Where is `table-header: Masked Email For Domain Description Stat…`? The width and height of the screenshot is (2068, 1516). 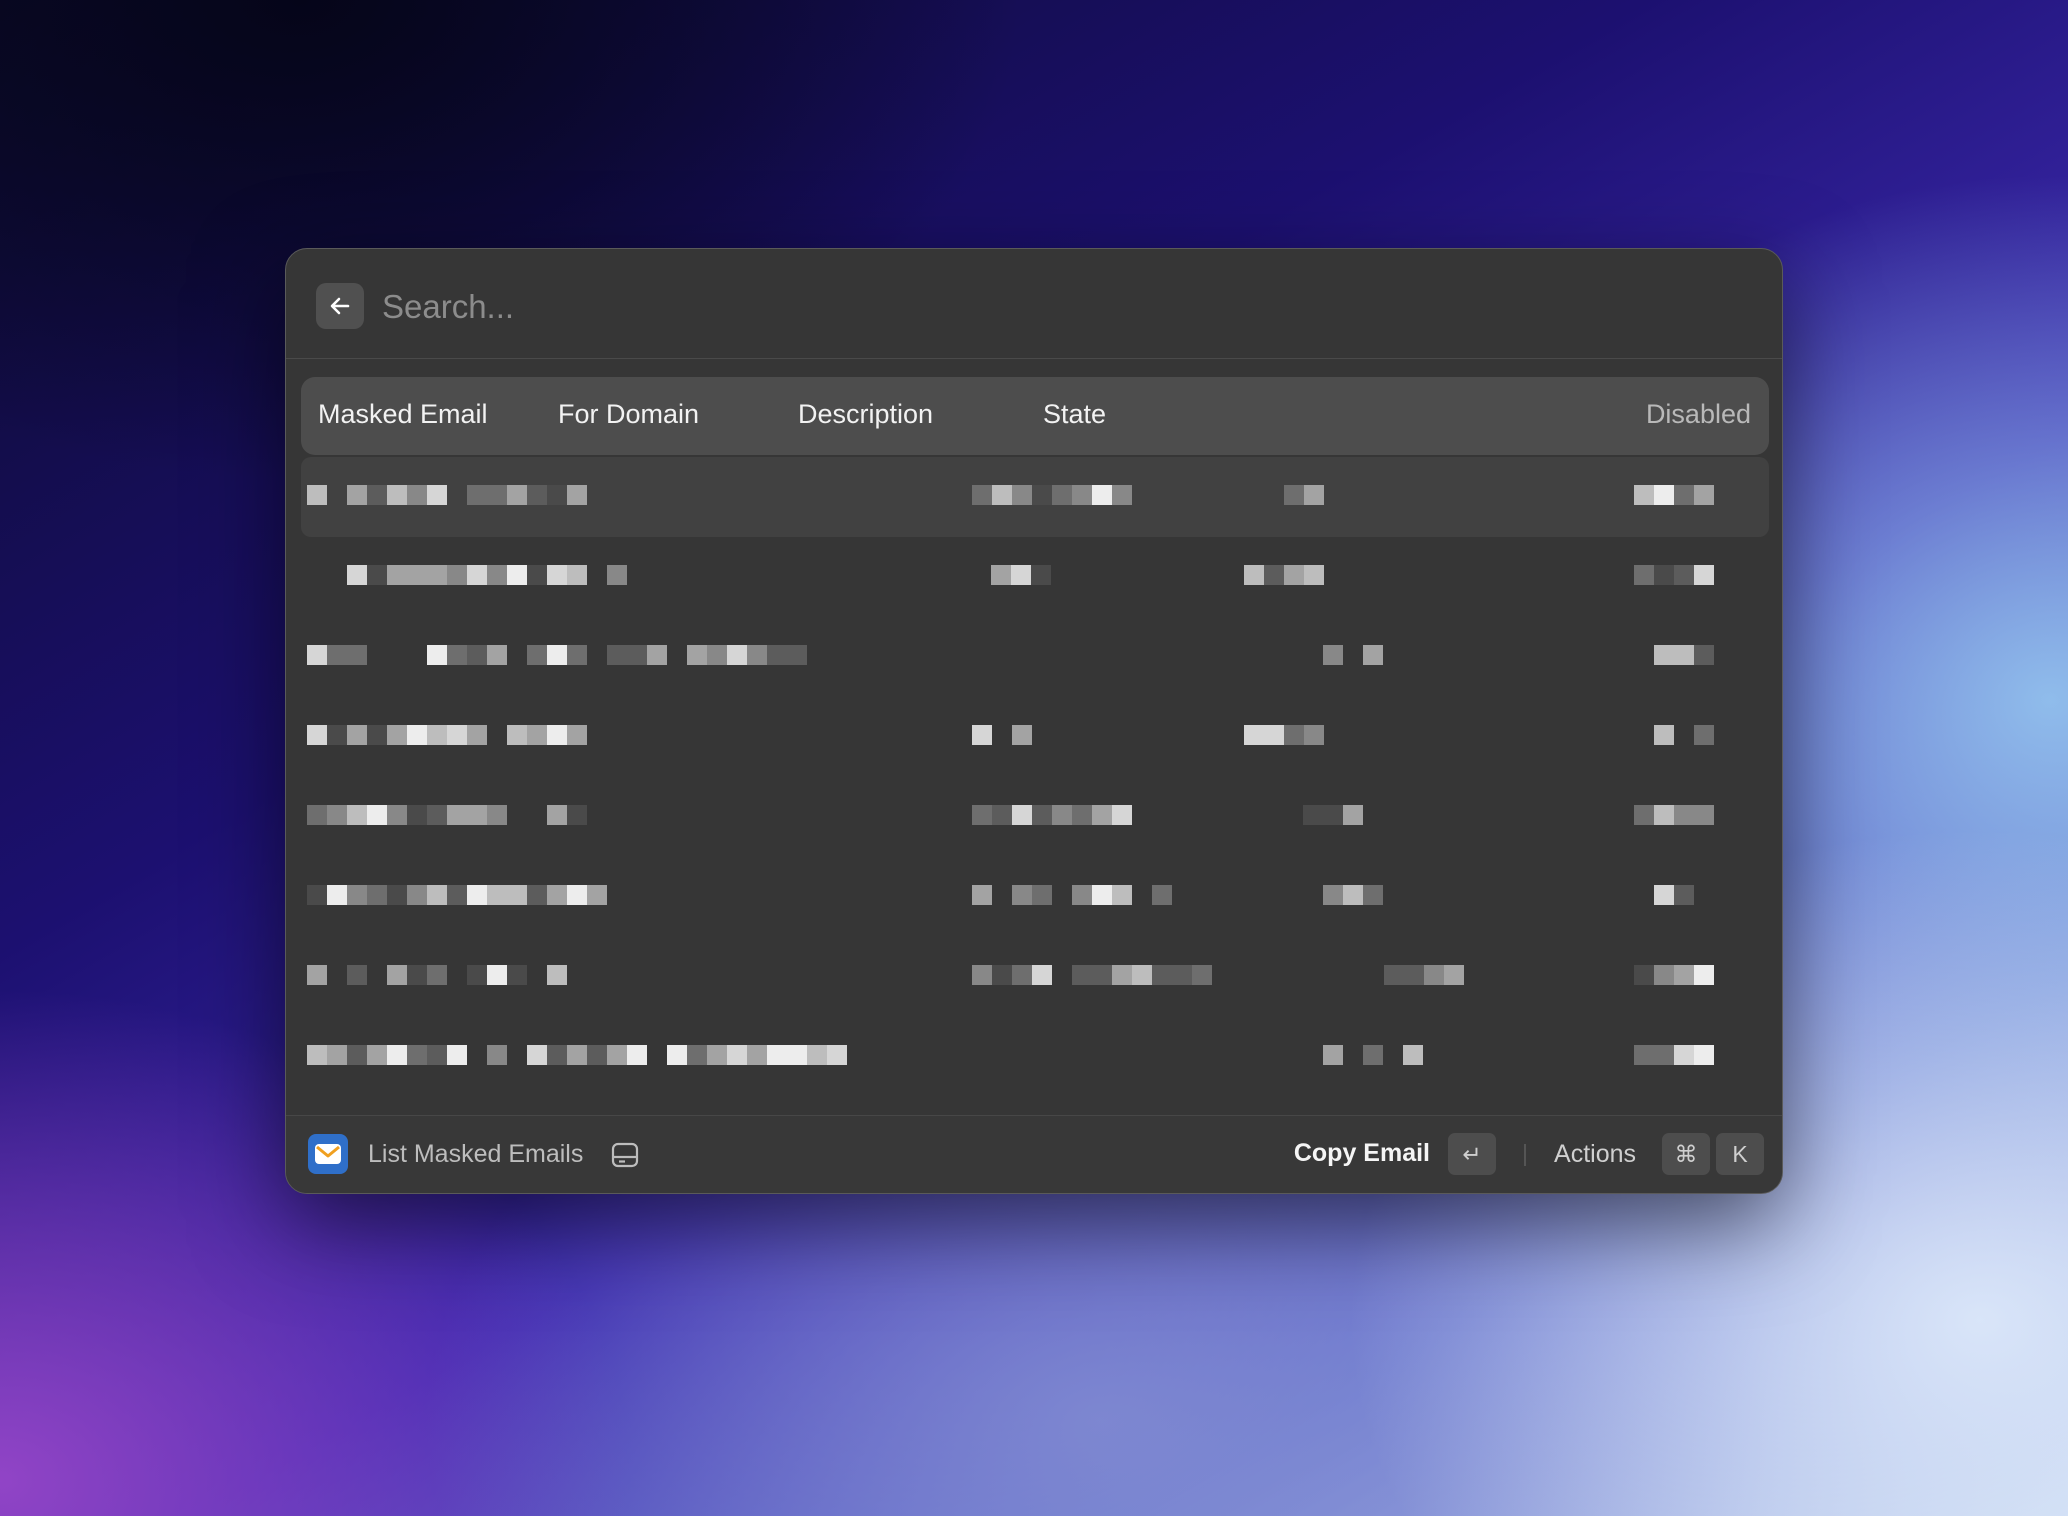
table-header: Masked Email For Domain Description Stat… is located at coordinates (1035, 416).